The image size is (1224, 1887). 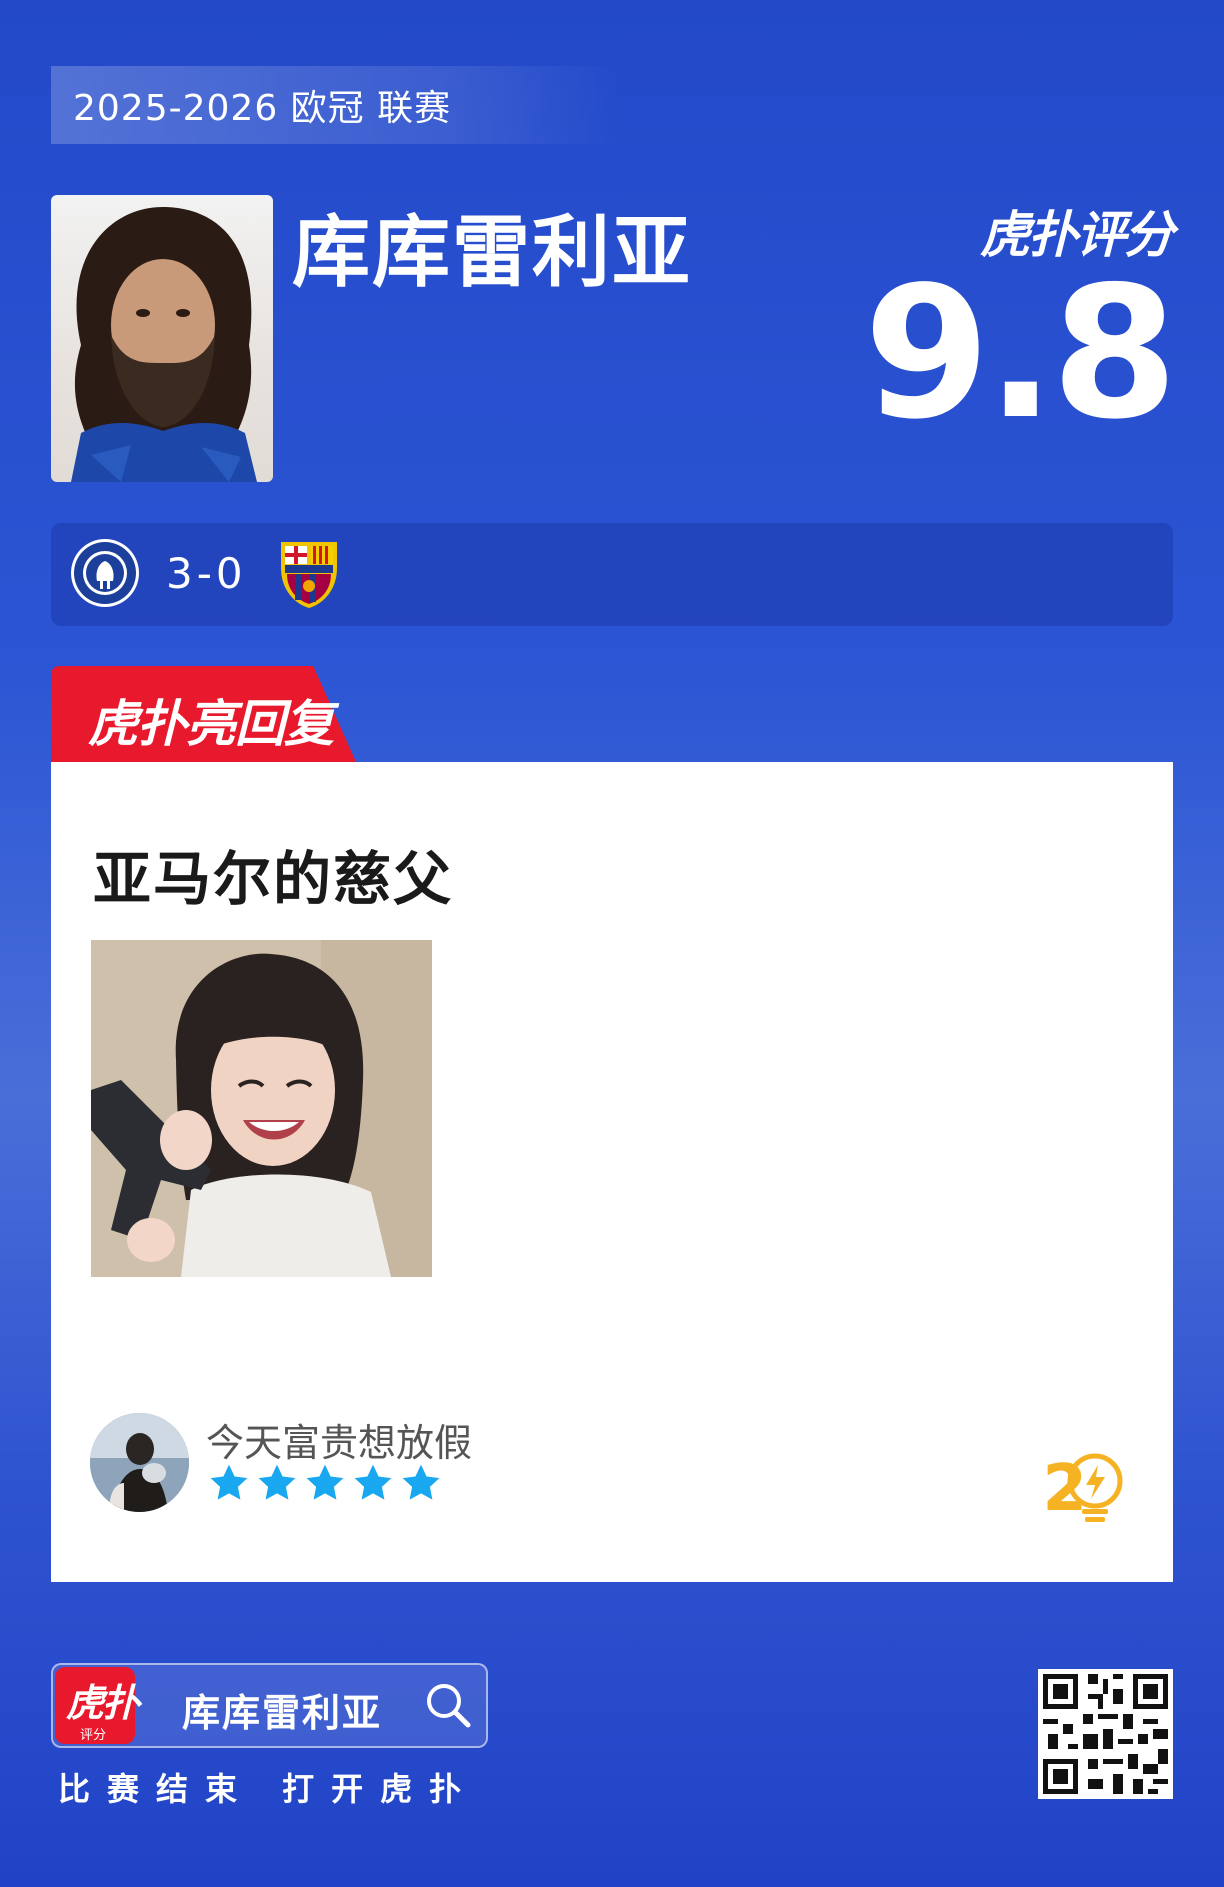 What do you see at coordinates (105, 573) in the screenshot?
I see `chelsea-crest-icon` at bounding box center [105, 573].